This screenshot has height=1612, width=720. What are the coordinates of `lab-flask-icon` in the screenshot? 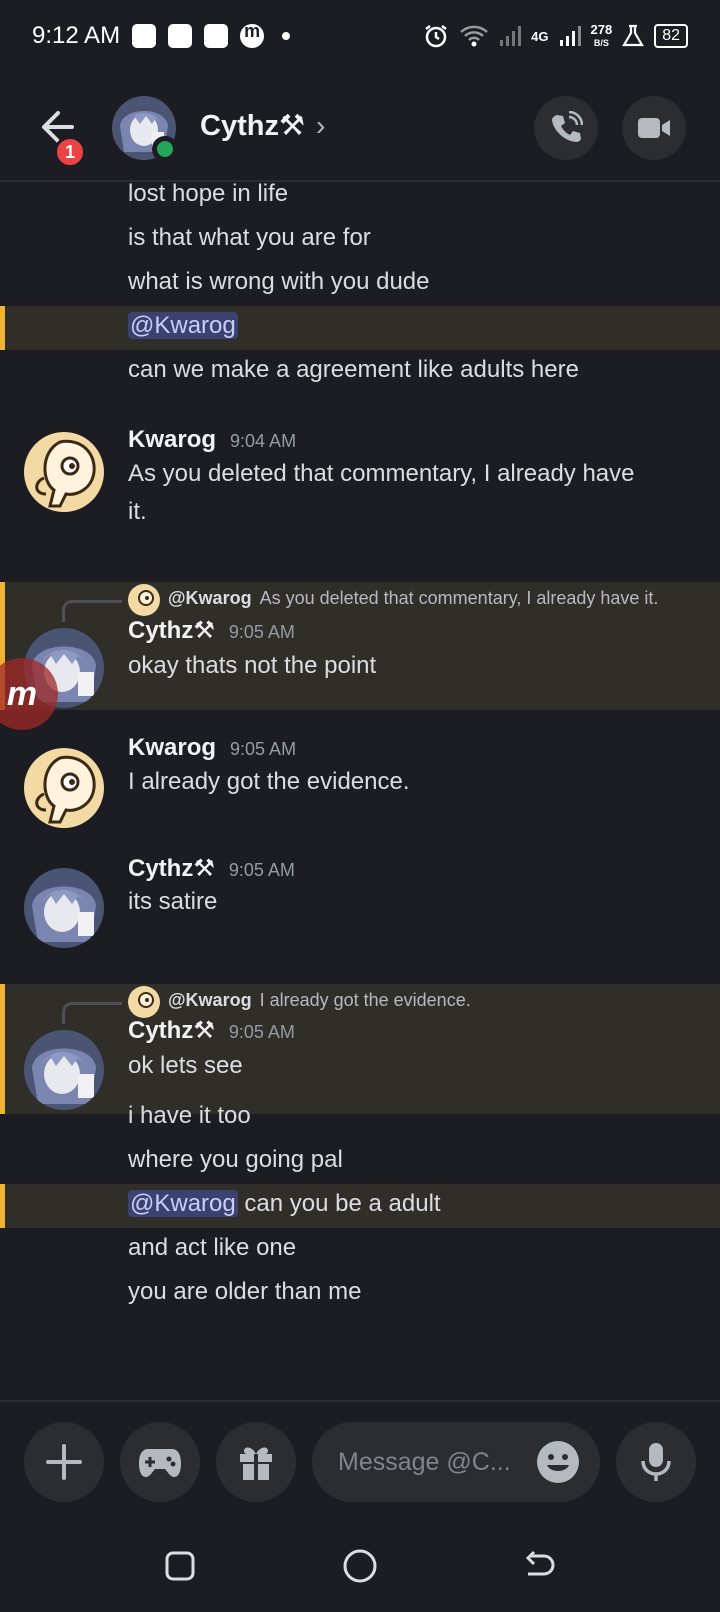 It's located at (633, 35).